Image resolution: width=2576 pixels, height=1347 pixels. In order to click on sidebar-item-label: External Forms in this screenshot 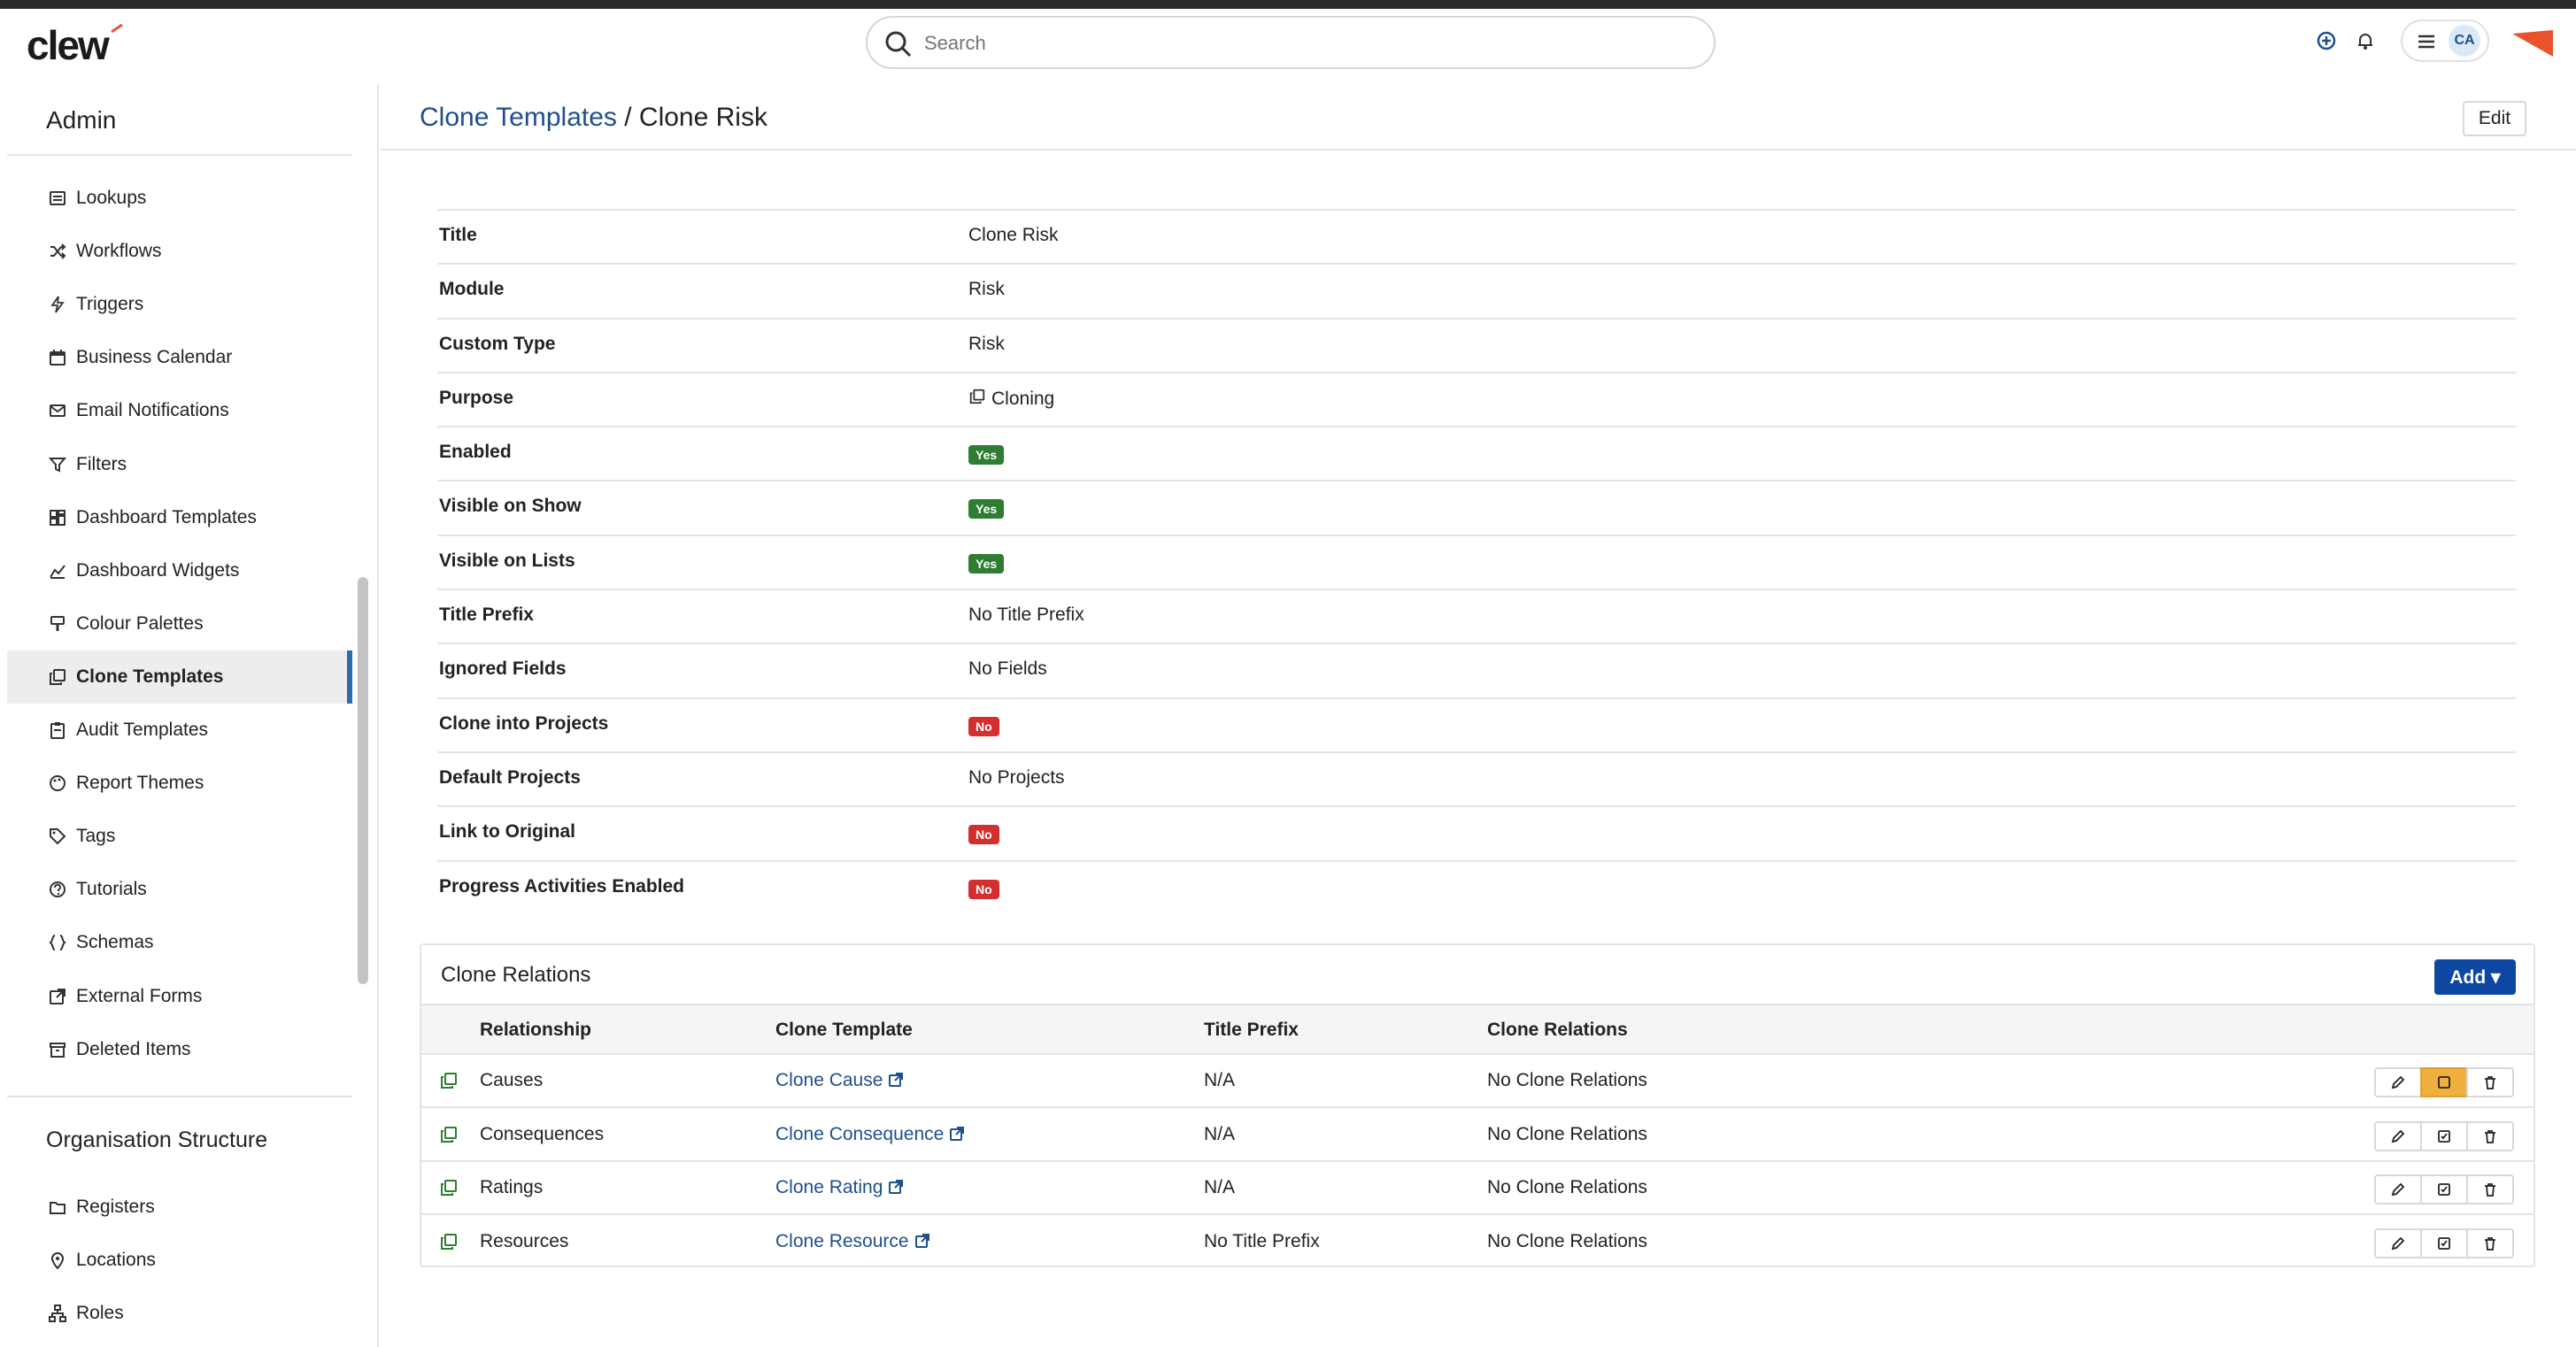, I will do `click(139, 996)`.